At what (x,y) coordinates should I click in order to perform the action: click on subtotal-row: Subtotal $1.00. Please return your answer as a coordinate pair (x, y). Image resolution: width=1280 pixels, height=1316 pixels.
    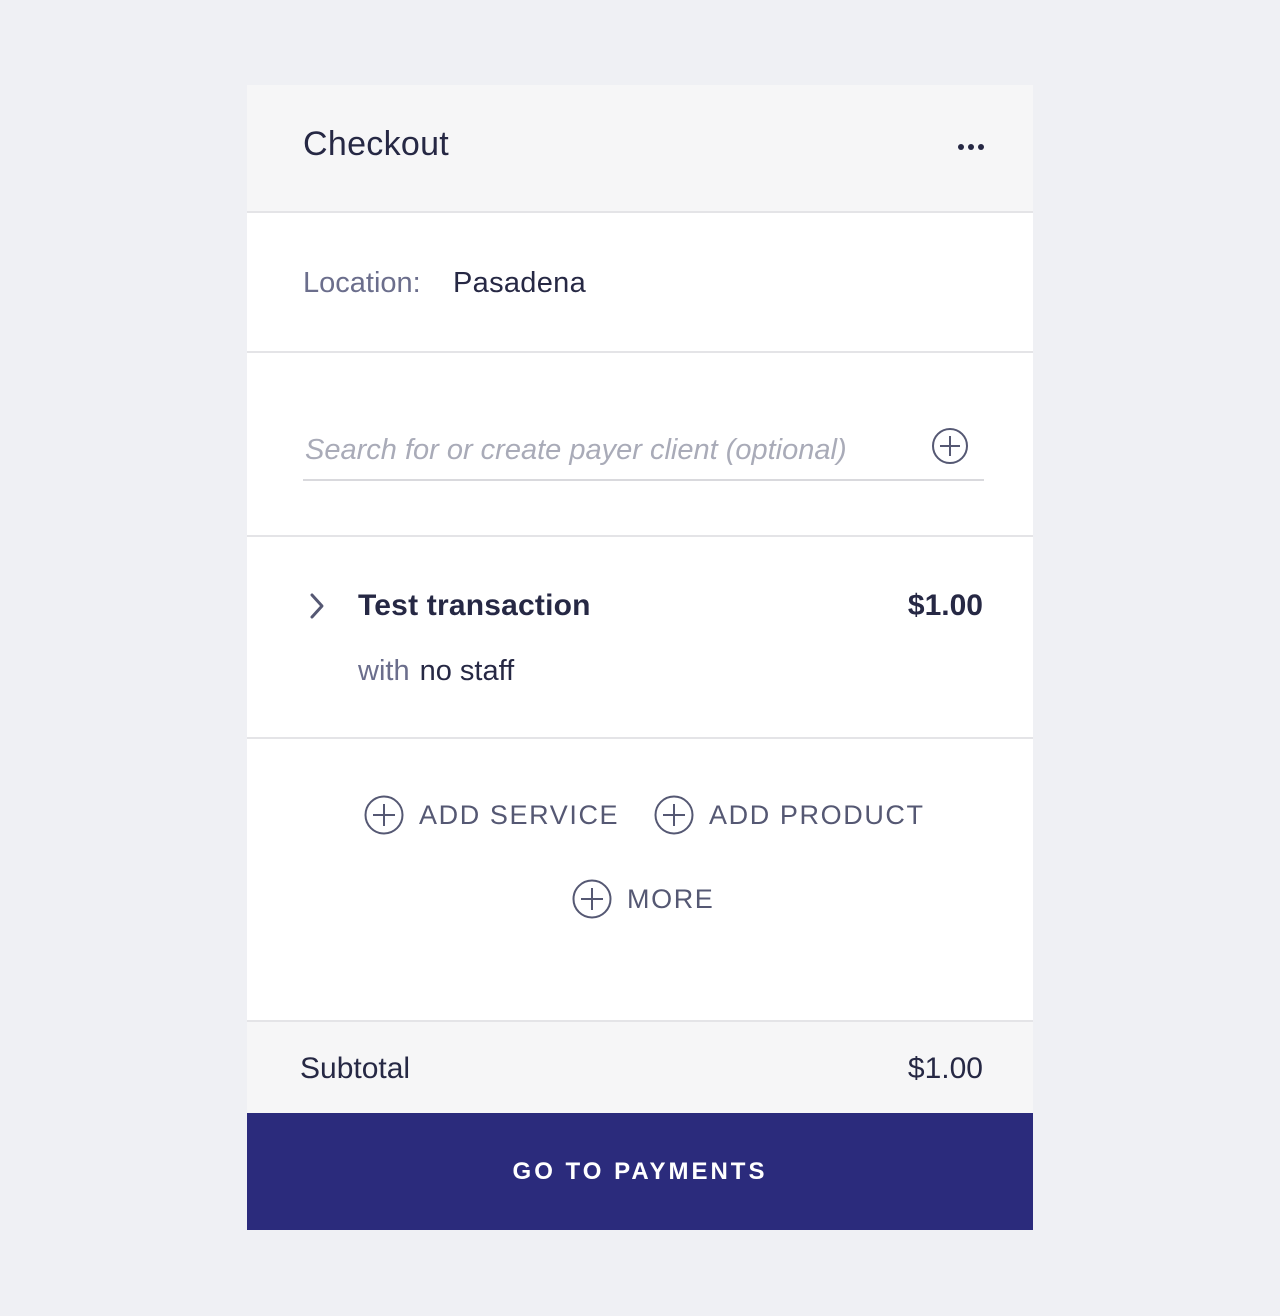
    Looking at the image, I should click on (640, 1067).